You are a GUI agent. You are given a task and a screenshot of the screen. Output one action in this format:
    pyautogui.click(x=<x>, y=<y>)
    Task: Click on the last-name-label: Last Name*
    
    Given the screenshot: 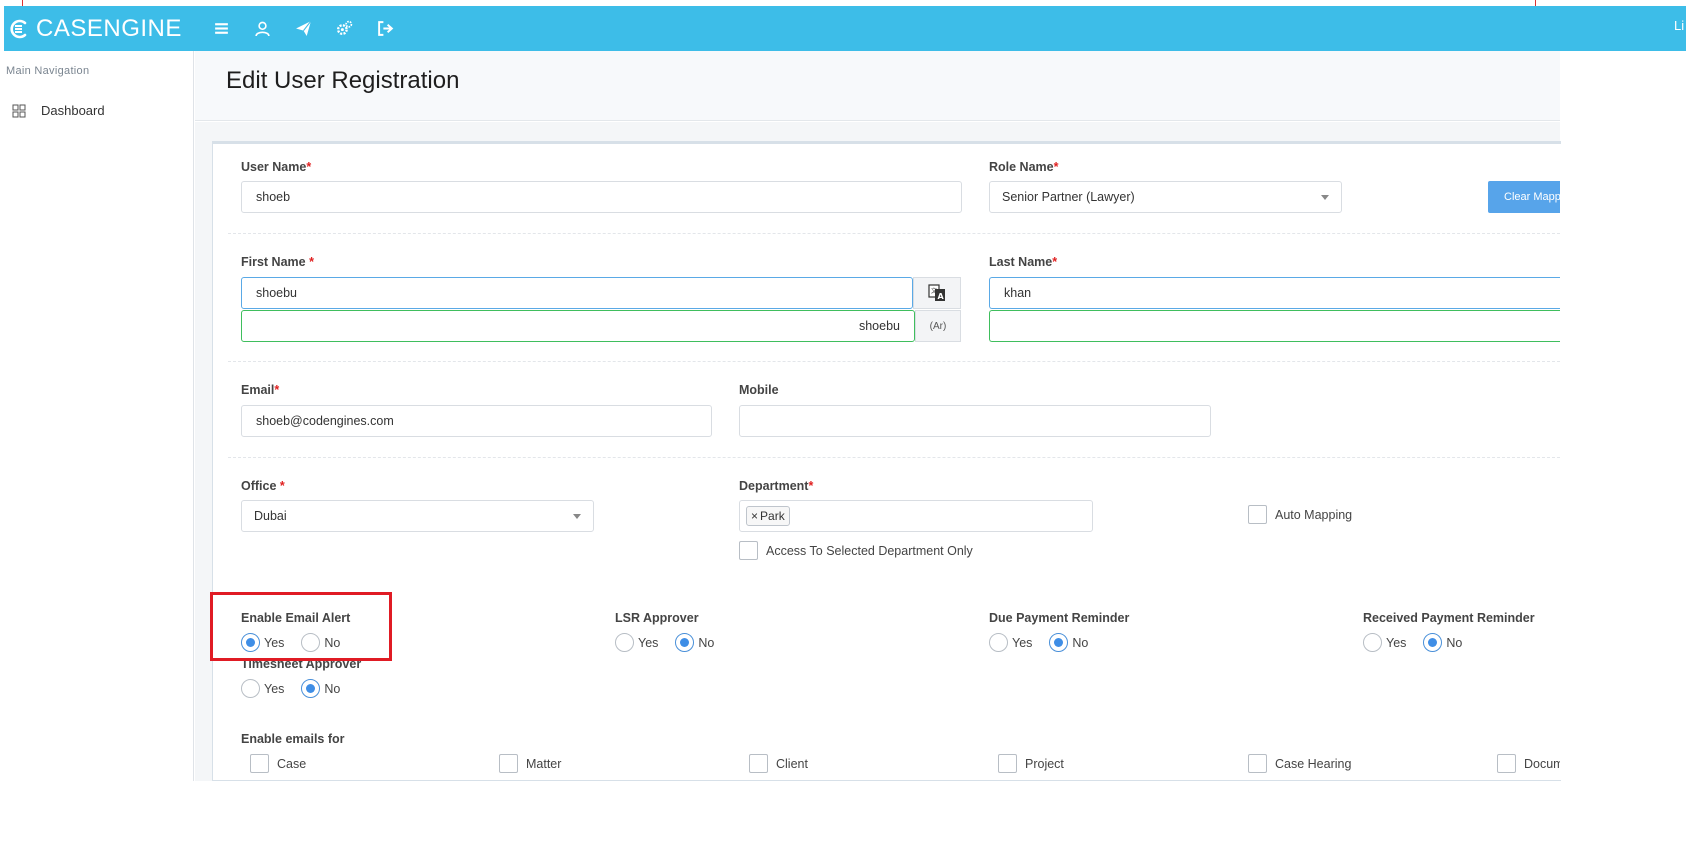 What is the action you would take?
    pyautogui.click(x=1023, y=262)
    